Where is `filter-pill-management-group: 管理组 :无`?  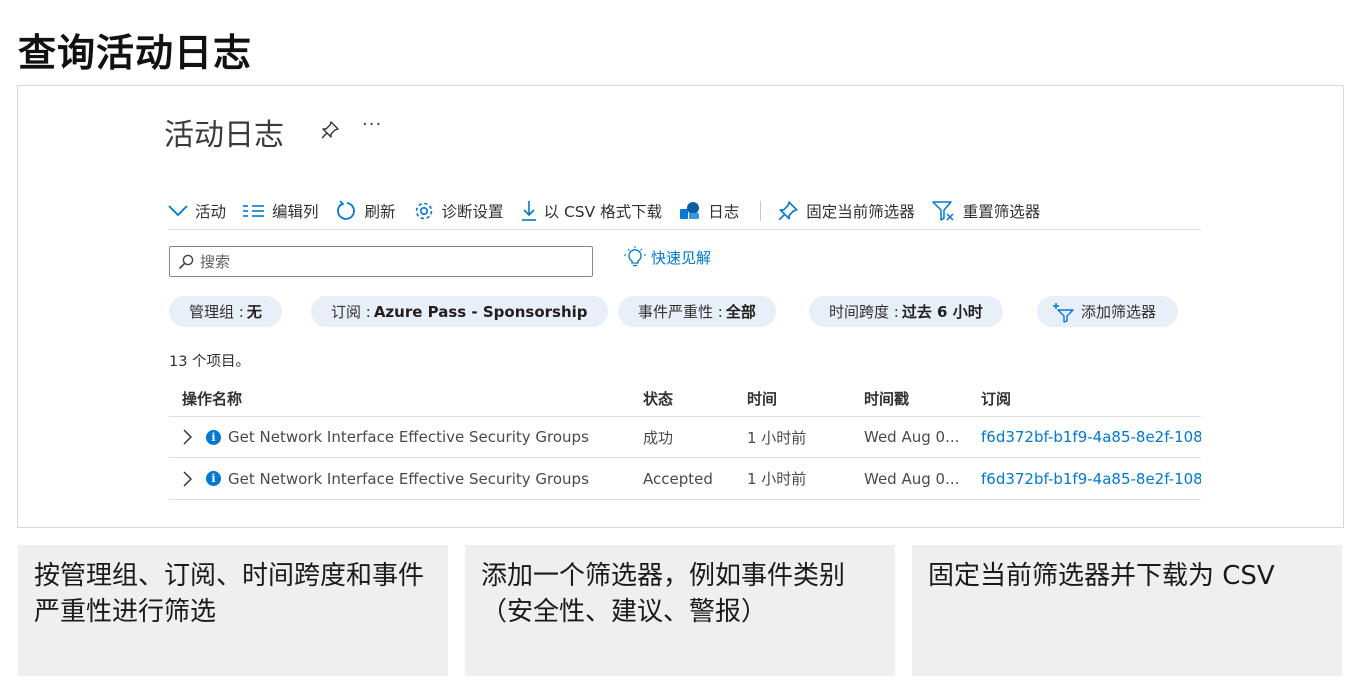 filter-pill-management-group: 管理组 :无 is located at coordinates (225, 311).